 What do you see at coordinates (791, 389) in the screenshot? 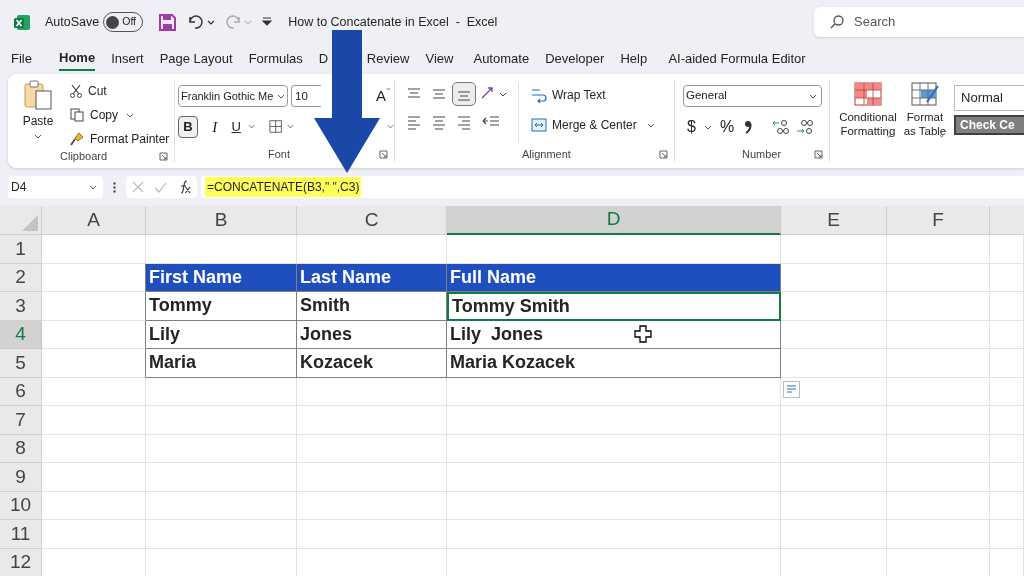
I see `quick-analysis-icon` at bounding box center [791, 389].